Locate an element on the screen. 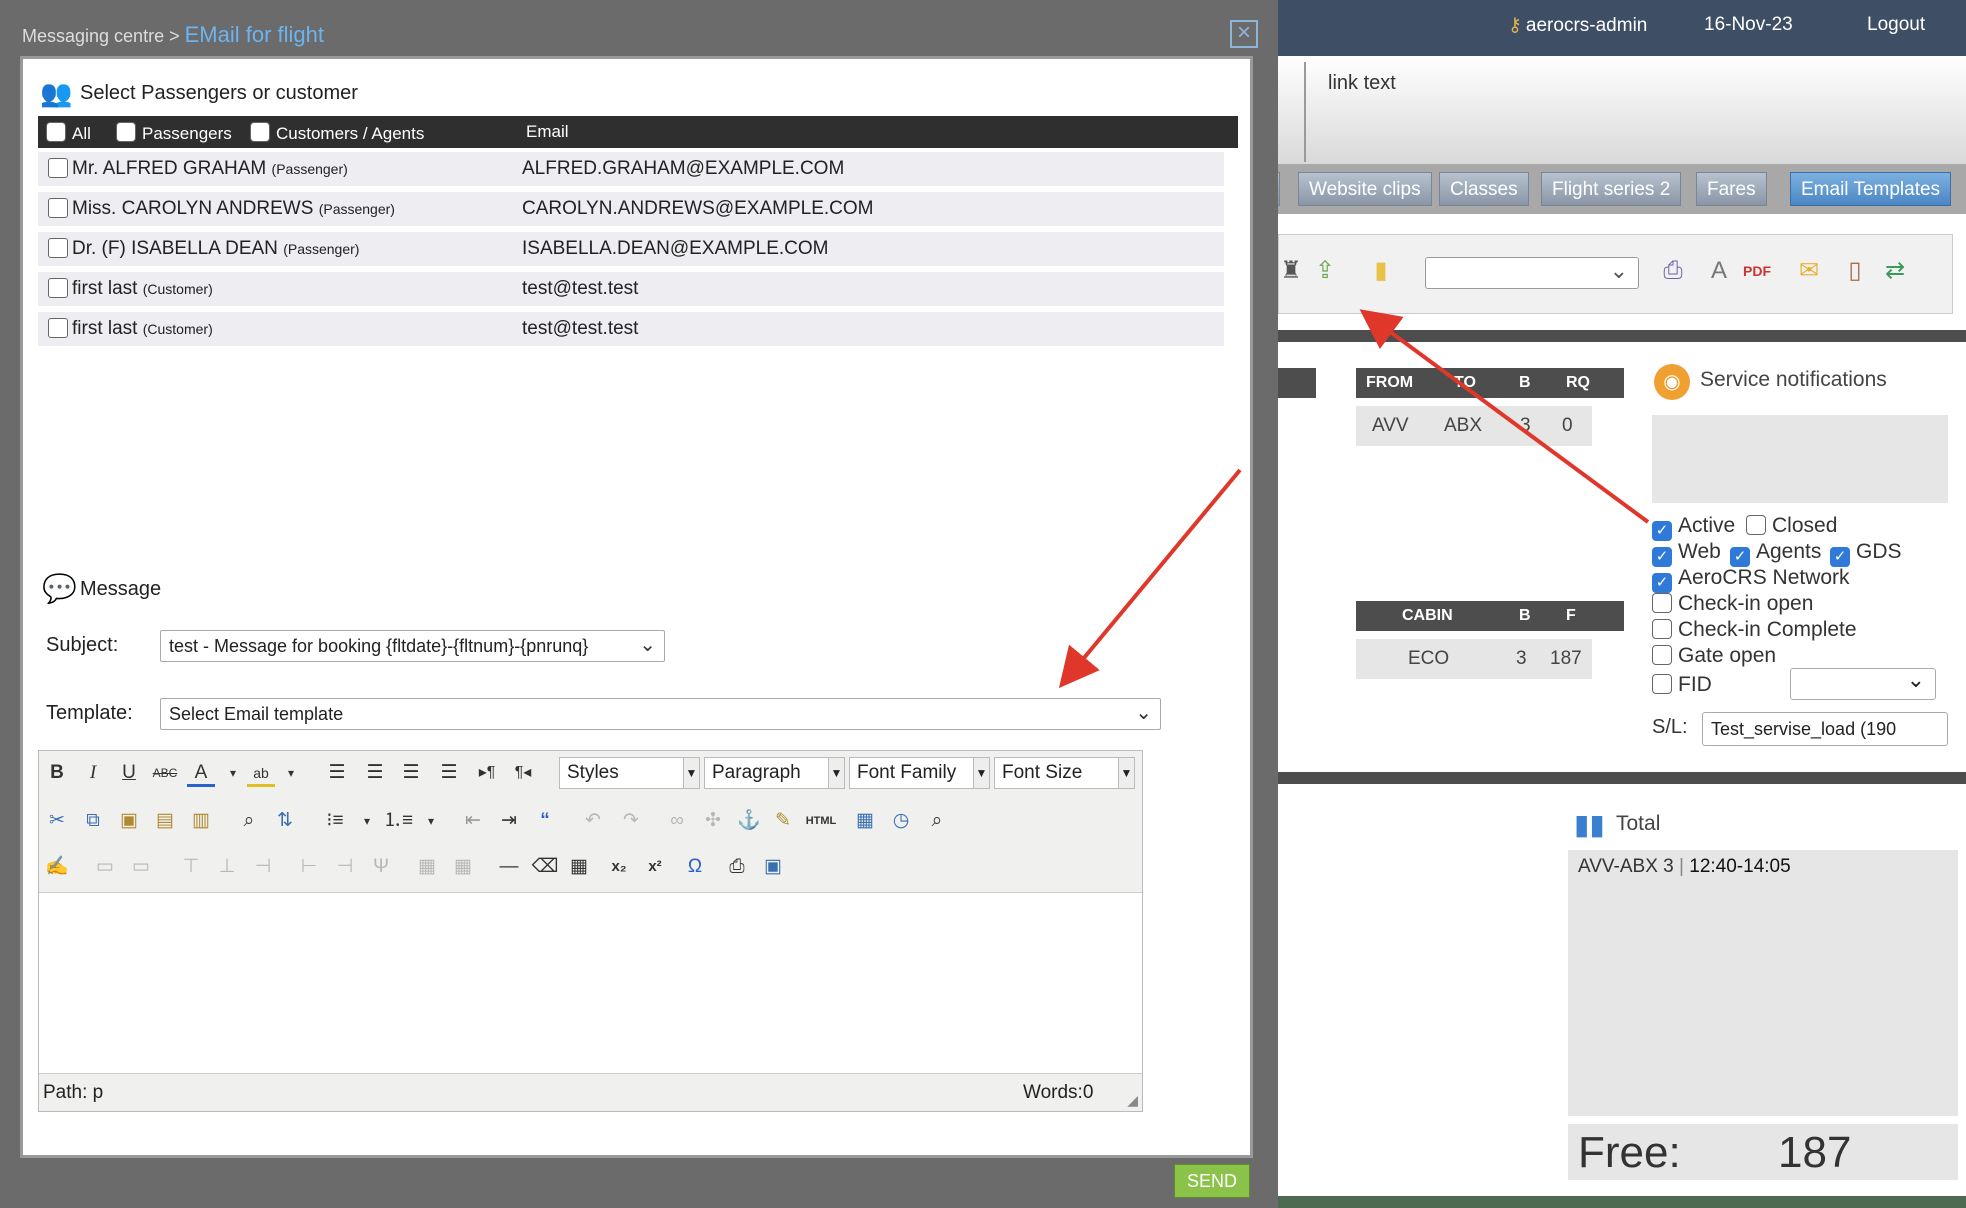  export-icon: ⇪ is located at coordinates (1325, 271).